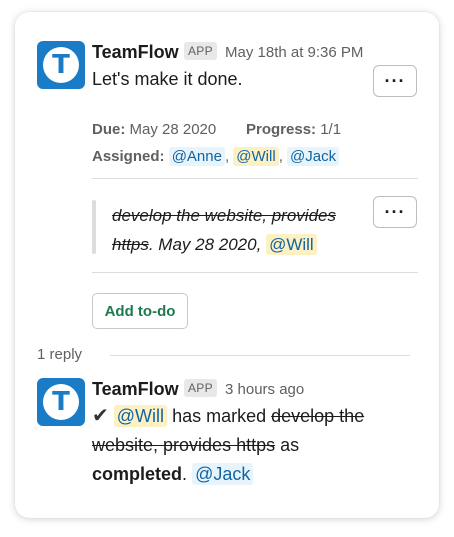 The height and width of the screenshot is (537, 454). What do you see at coordinates (313, 156) in the screenshot?
I see `mention-jack: @Jack` at bounding box center [313, 156].